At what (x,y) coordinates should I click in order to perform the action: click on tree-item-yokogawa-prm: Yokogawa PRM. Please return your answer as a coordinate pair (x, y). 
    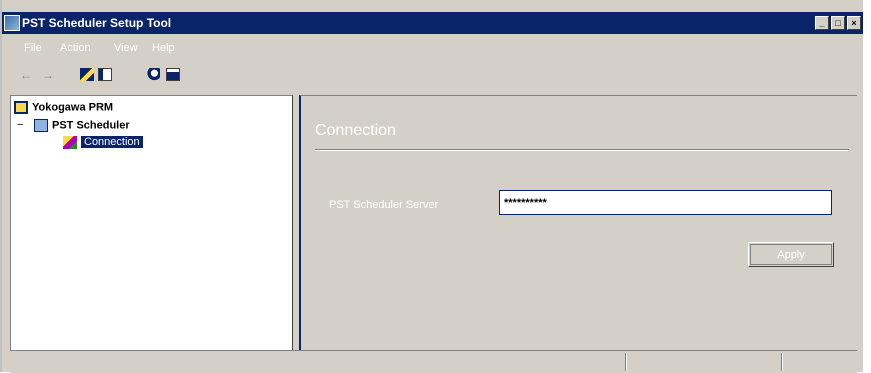
    Looking at the image, I should click on (63, 107).